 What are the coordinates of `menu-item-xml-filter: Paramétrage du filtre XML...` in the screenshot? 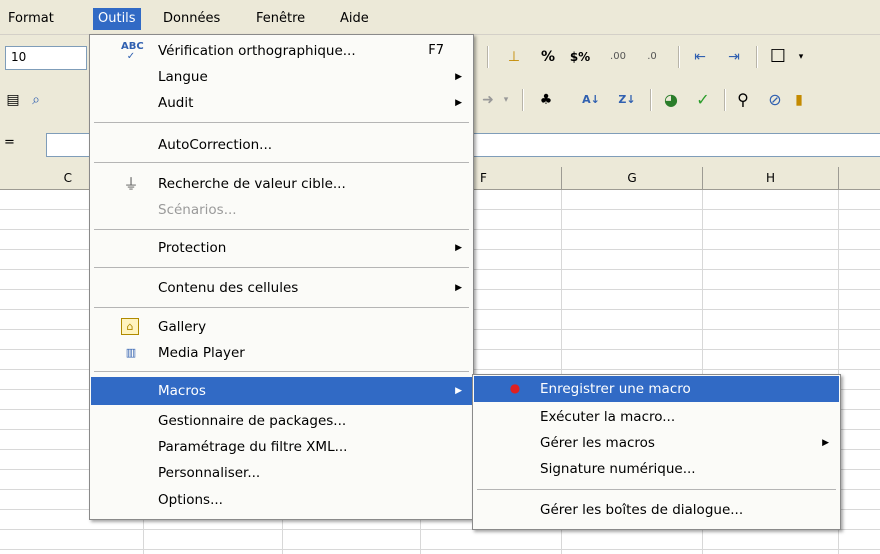 It's located at (281, 447).